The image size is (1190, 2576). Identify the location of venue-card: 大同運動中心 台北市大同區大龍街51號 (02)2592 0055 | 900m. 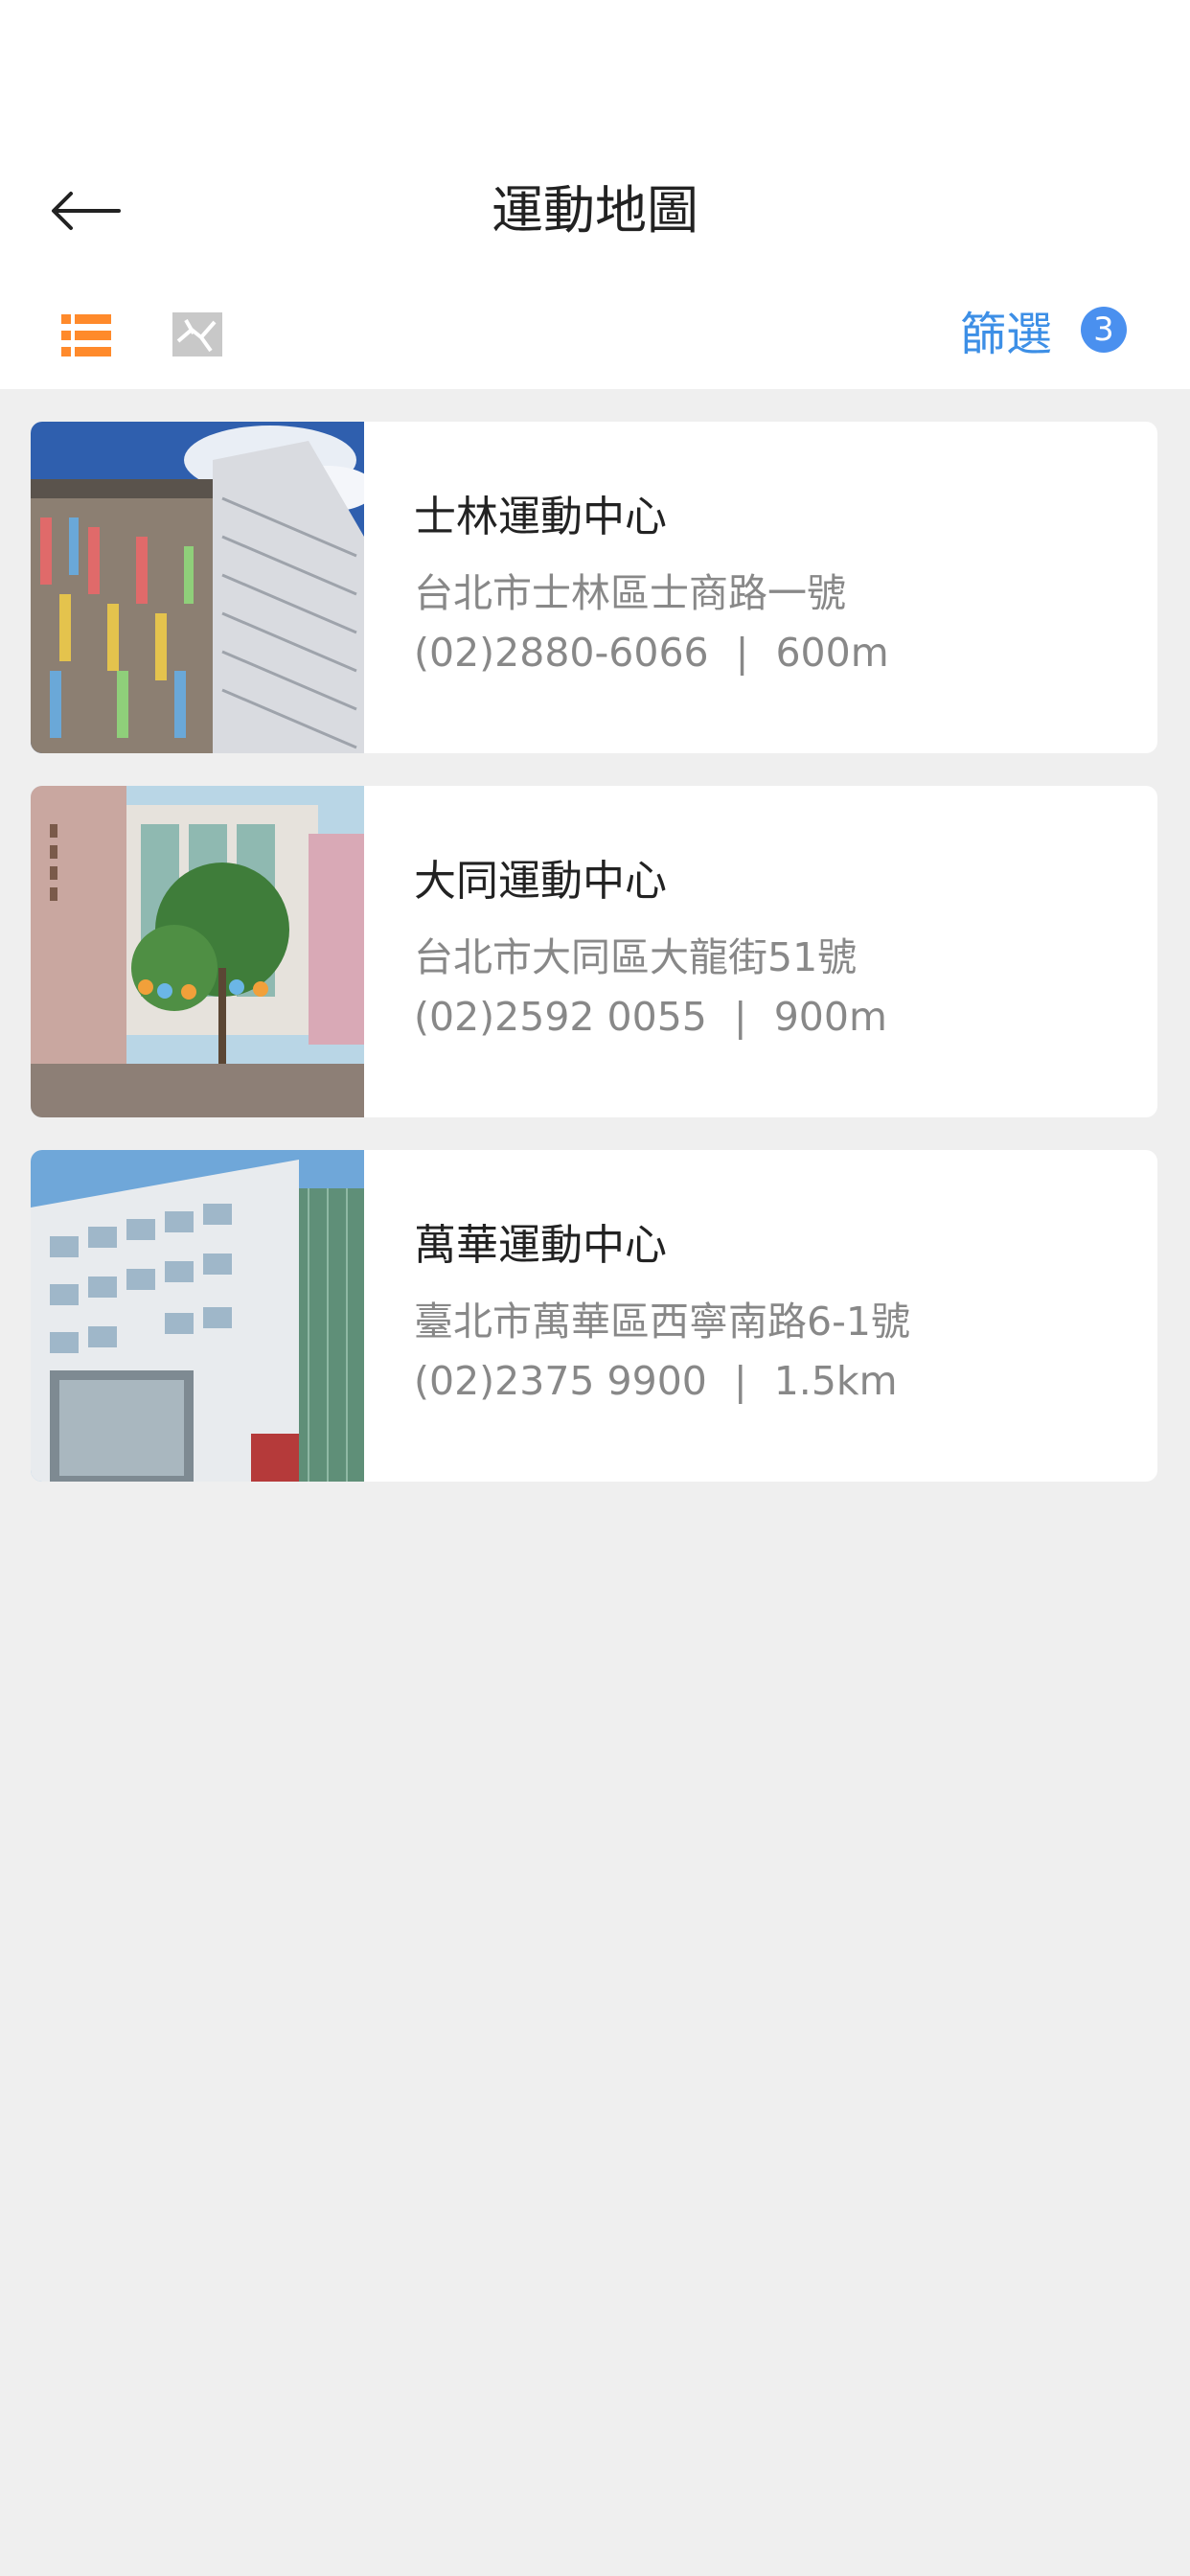
(594, 951).